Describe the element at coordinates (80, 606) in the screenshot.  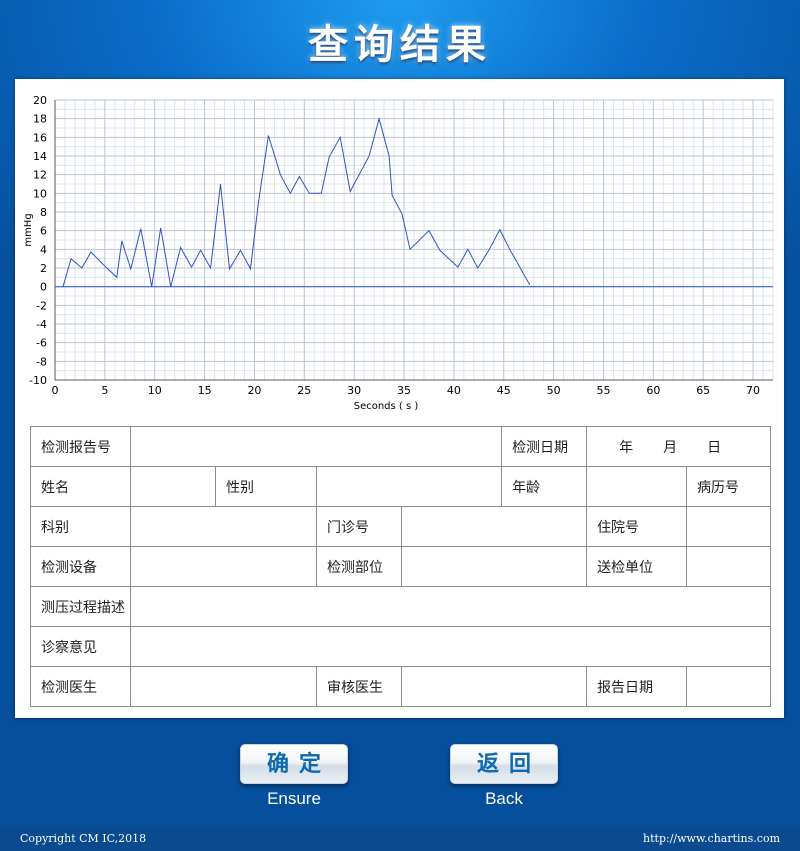
I see `process-desc-label: 测压过程描述` at that location.